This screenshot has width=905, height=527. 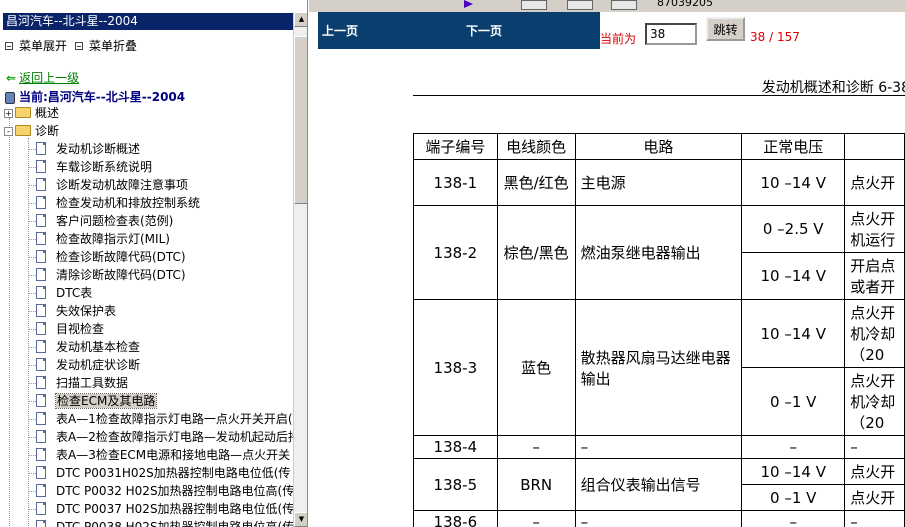 What do you see at coordinates (874, 146) in the screenshot?
I see `column-header` at bounding box center [874, 146].